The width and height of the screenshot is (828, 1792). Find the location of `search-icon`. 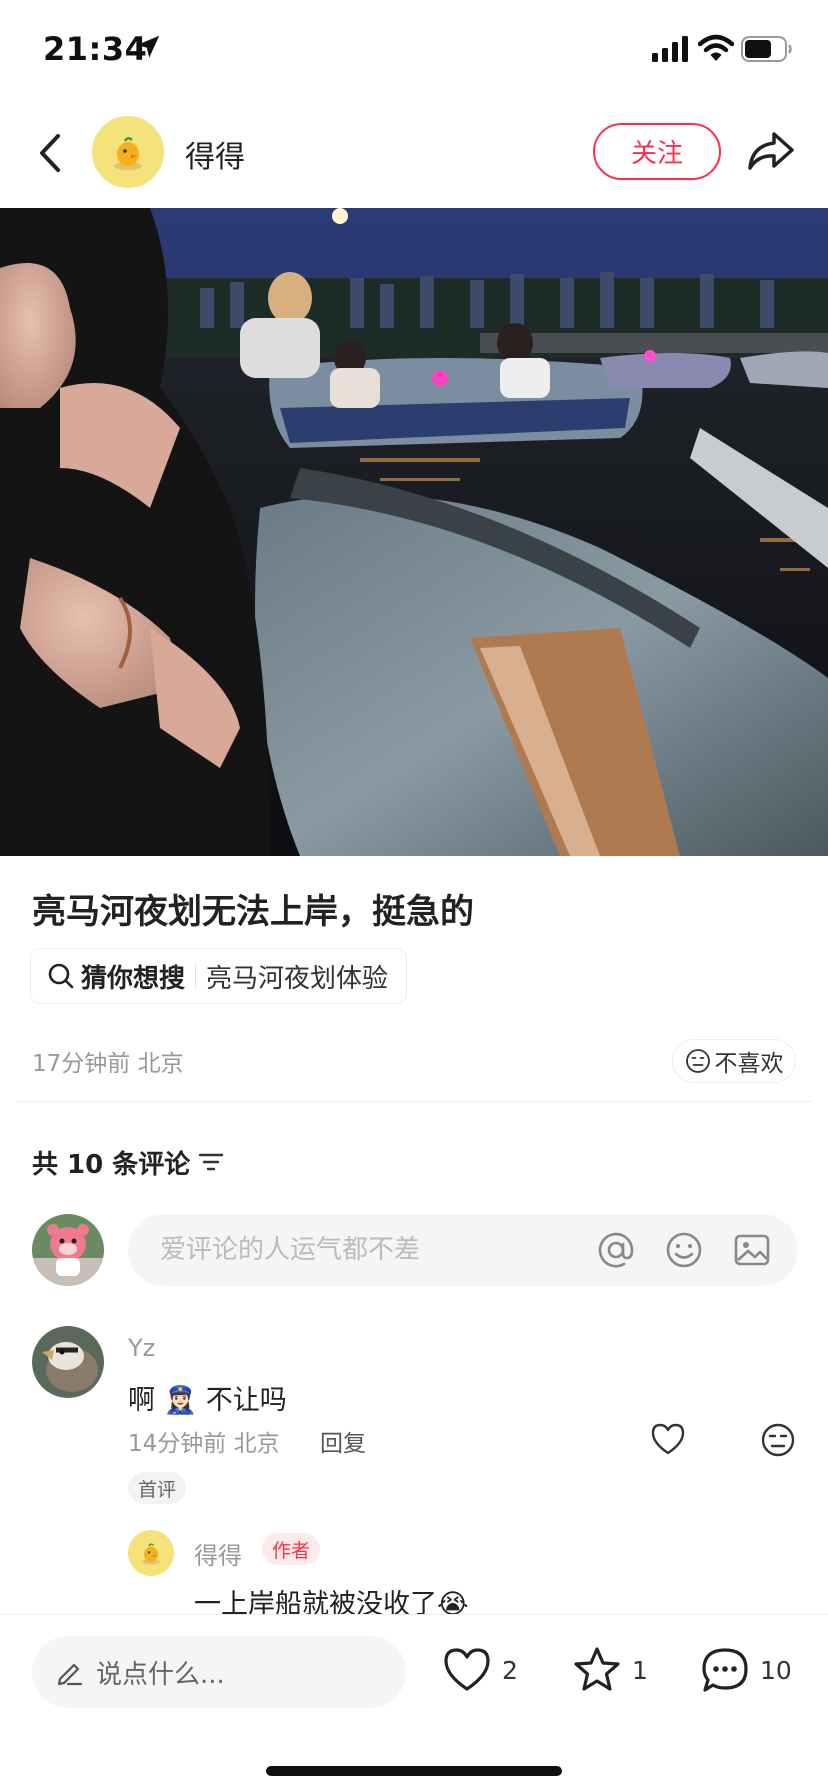

search-icon is located at coordinates (61, 976).